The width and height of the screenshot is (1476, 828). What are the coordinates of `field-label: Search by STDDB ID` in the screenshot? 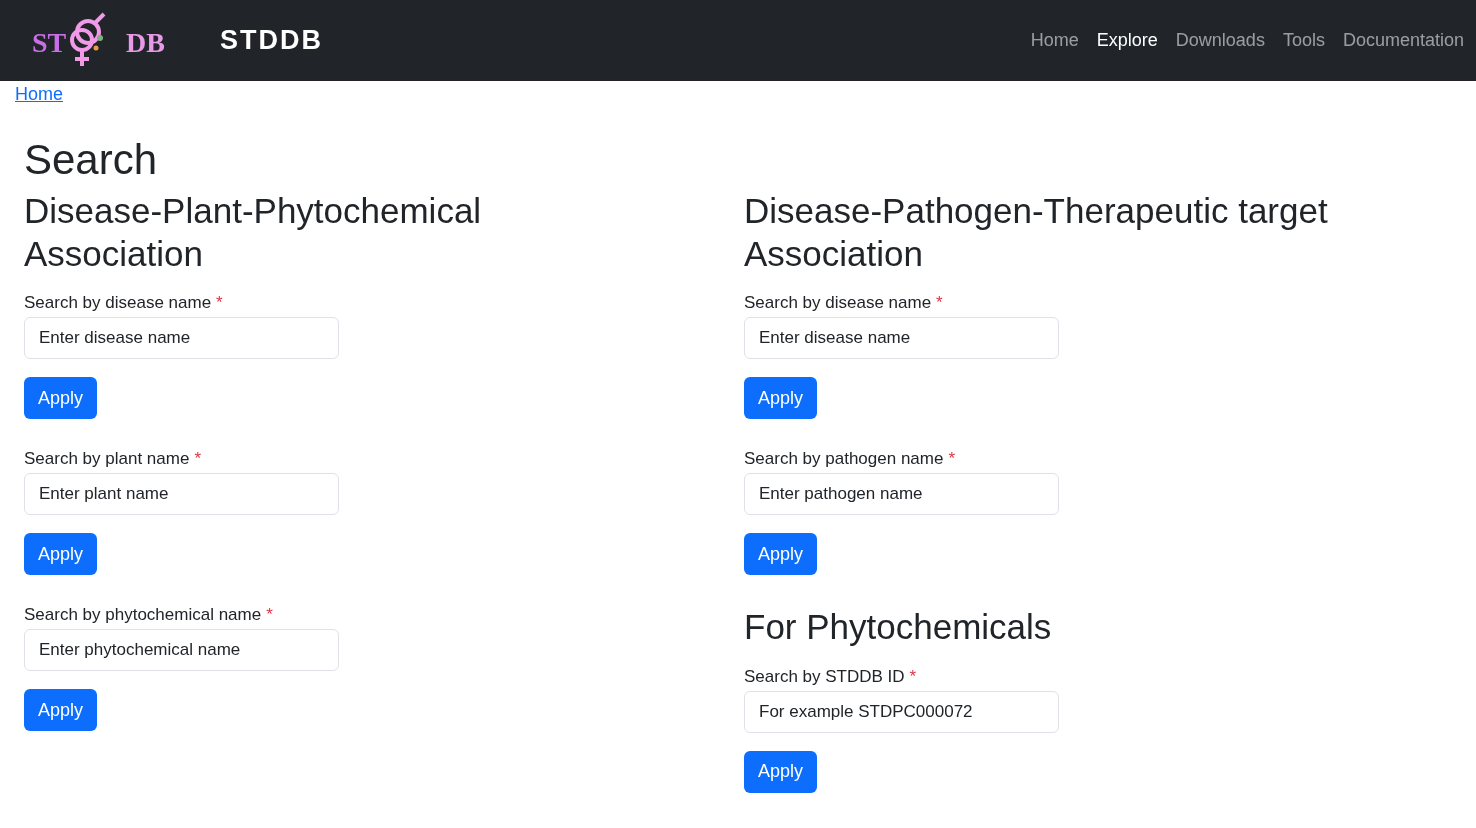 It's located at (824, 676).